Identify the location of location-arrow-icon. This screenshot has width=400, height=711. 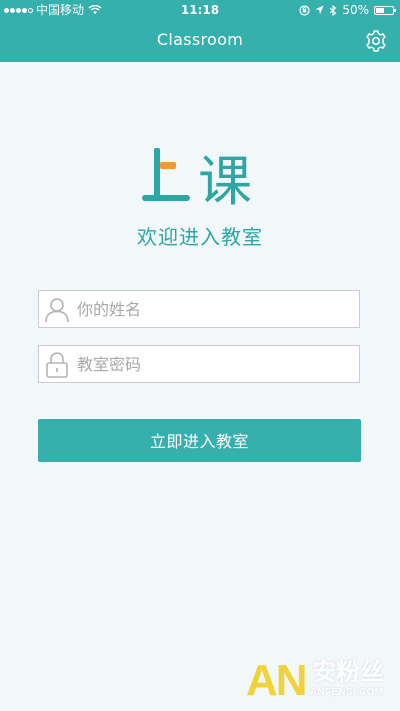
(319, 10).